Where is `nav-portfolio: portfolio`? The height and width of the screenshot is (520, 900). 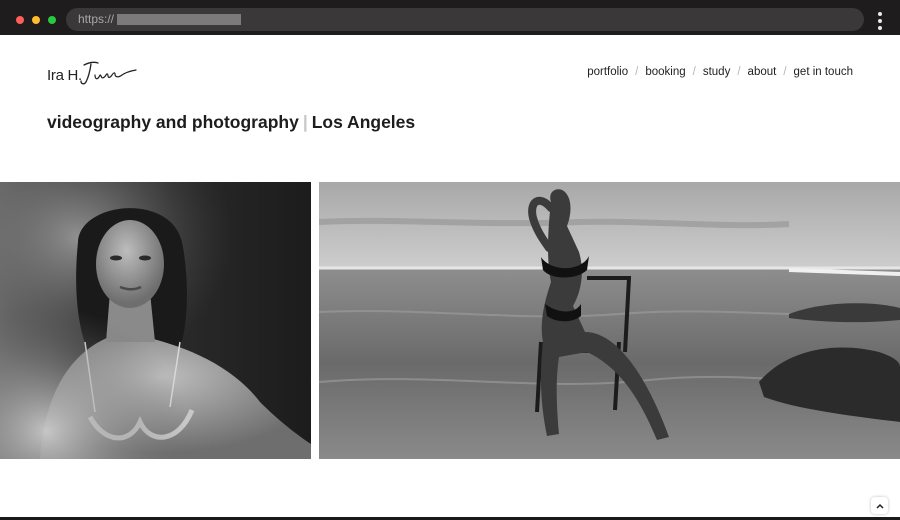 nav-portfolio: portfolio is located at coordinates (607, 72).